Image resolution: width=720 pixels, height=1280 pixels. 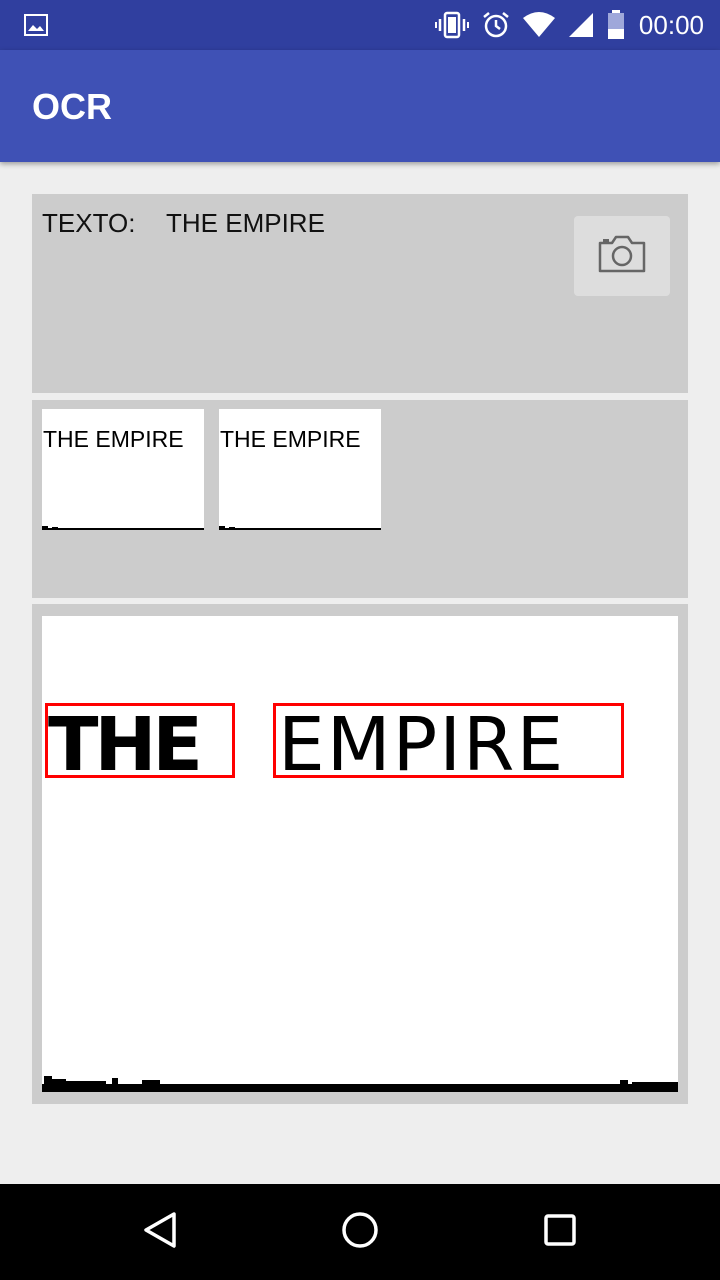 What do you see at coordinates (245, 223) in the screenshot?
I see `result-value: THE EMPIRE` at bounding box center [245, 223].